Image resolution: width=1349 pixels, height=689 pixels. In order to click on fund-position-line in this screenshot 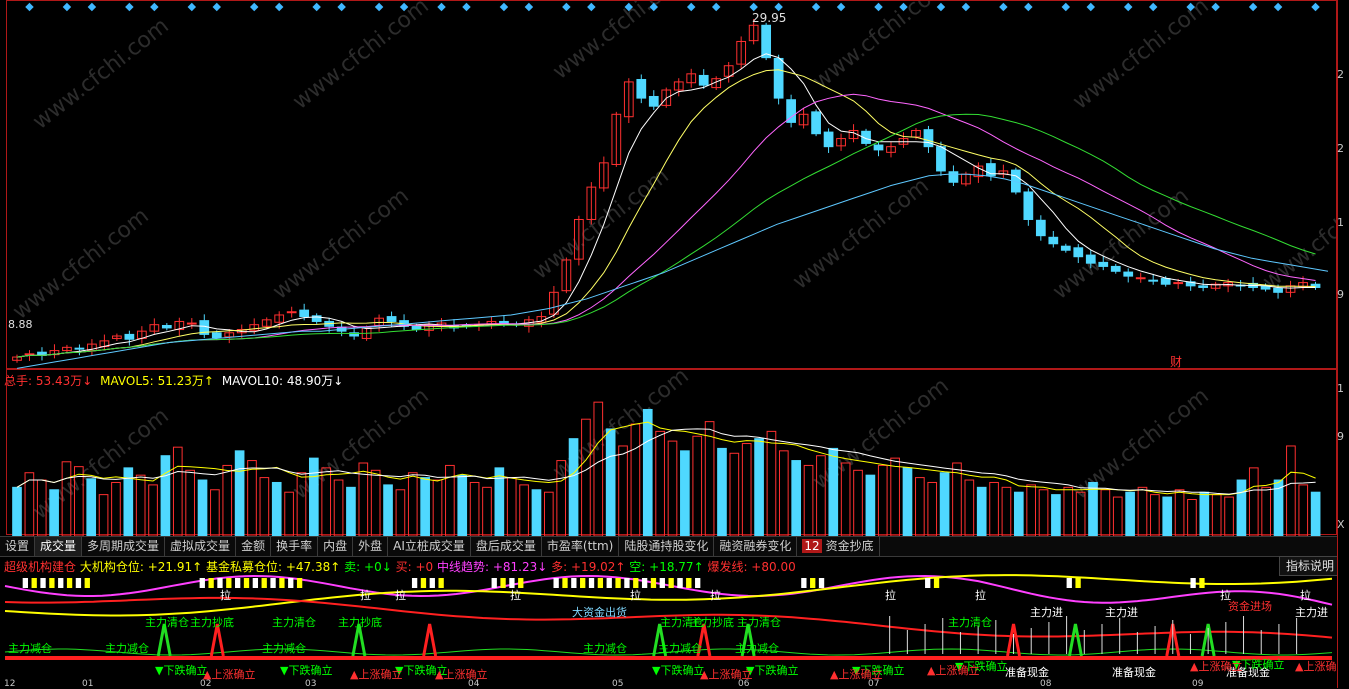, I will do `click(668, 617)`.